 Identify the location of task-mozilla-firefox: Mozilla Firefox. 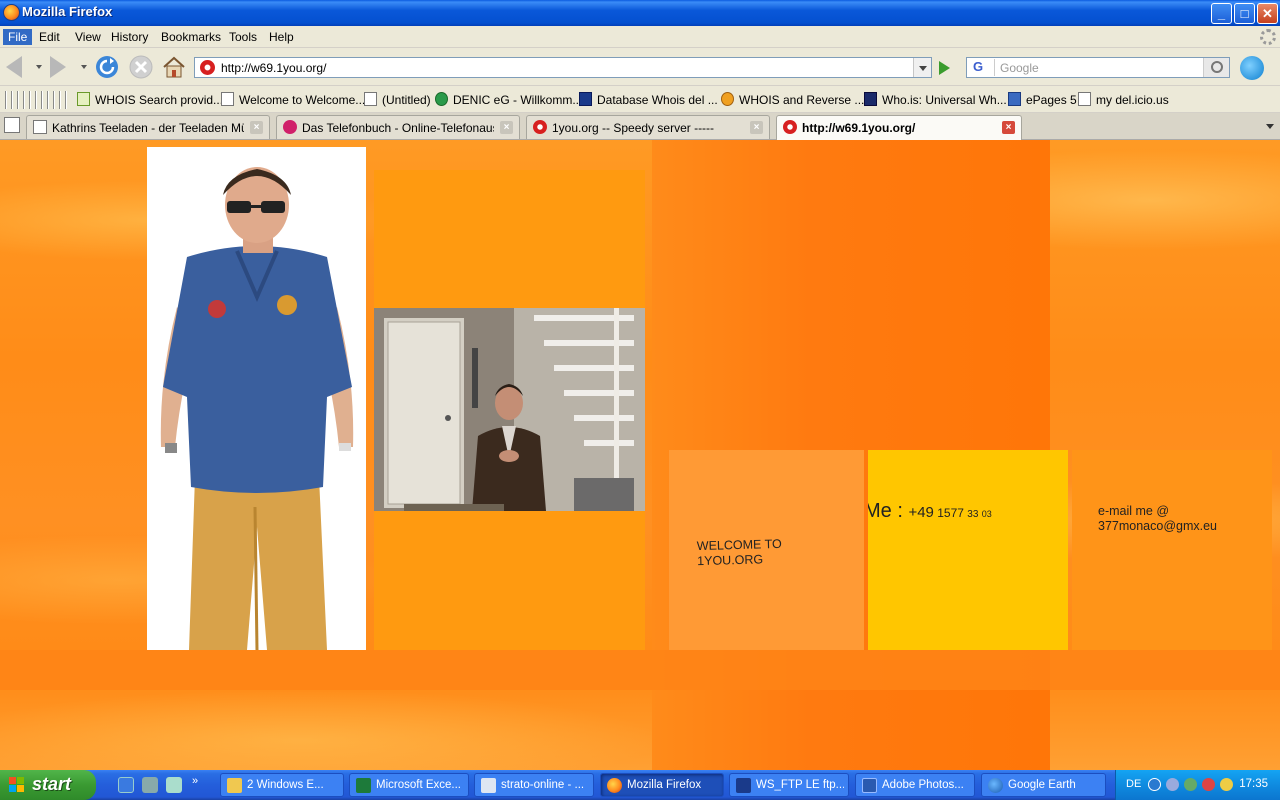
(662, 785).